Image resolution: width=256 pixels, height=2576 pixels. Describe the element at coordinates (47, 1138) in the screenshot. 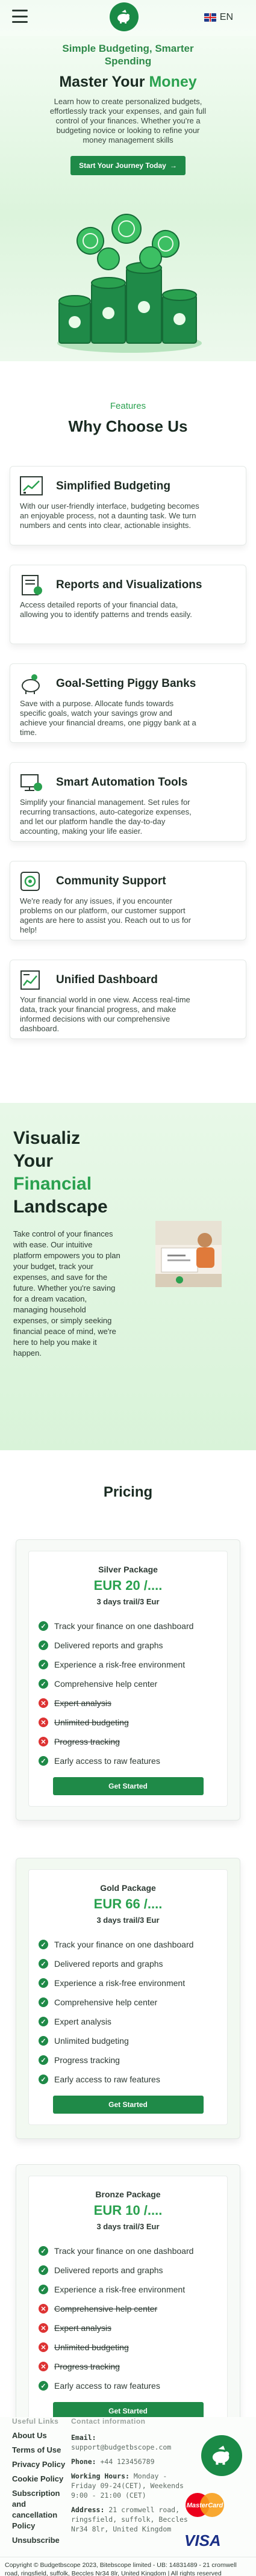

I see `visualize-title-line1: Visualiz` at that location.